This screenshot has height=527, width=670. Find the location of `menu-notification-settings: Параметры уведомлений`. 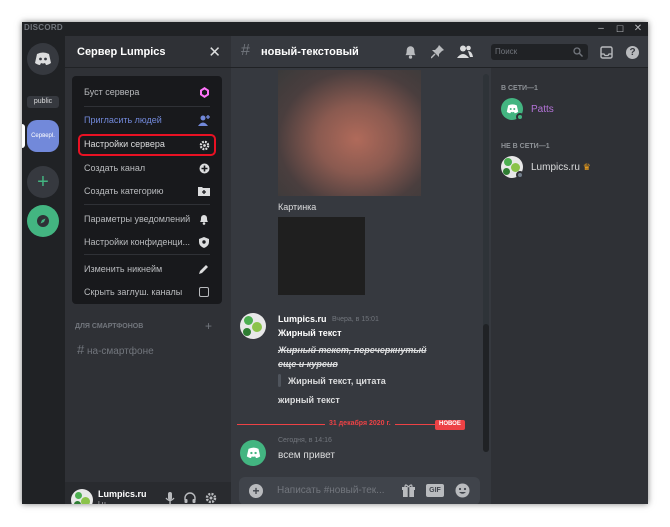

menu-notification-settings: Параметры уведомлений is located at coordinates (147, 219).